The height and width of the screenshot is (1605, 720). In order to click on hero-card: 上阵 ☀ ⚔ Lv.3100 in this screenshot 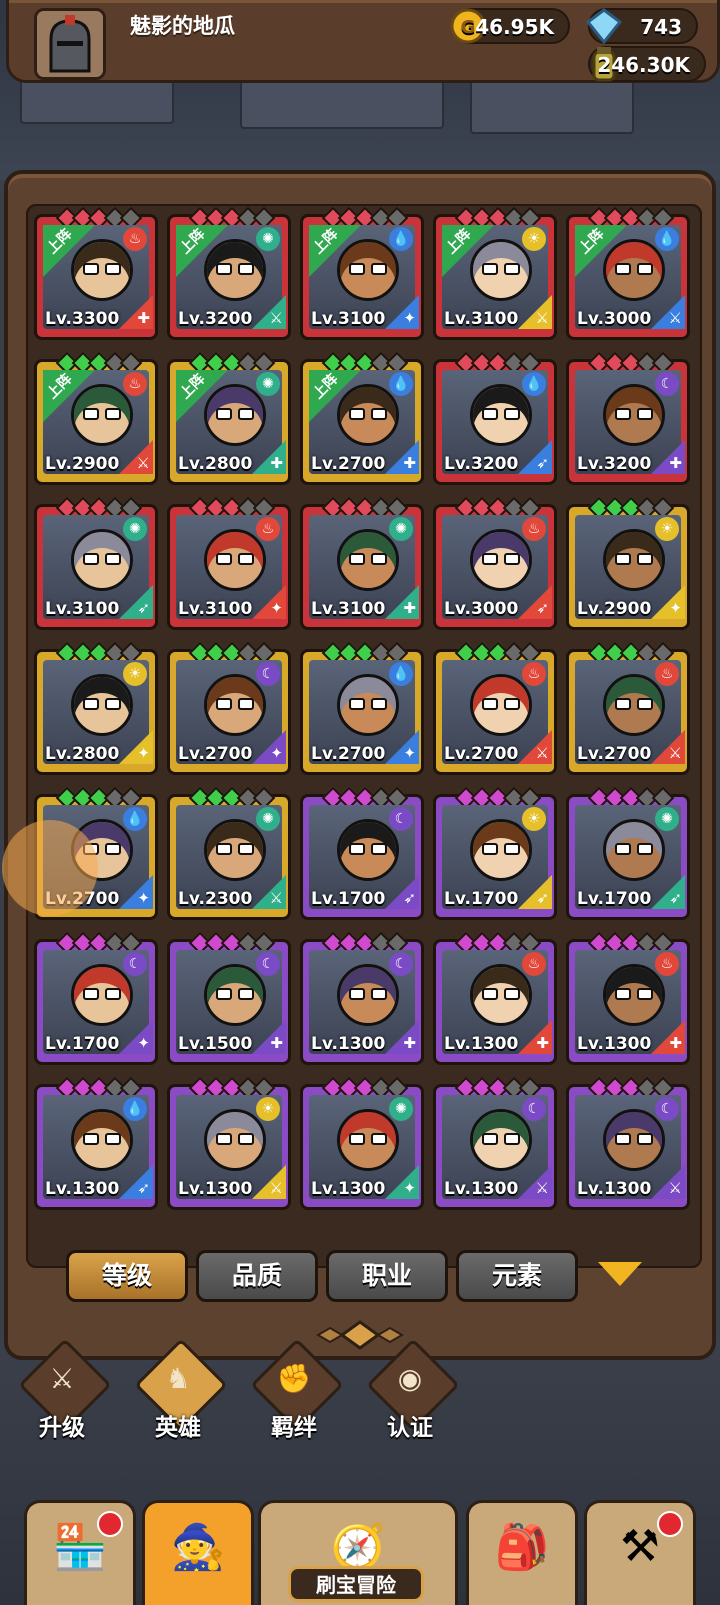, I will do `click(495, 273)`.